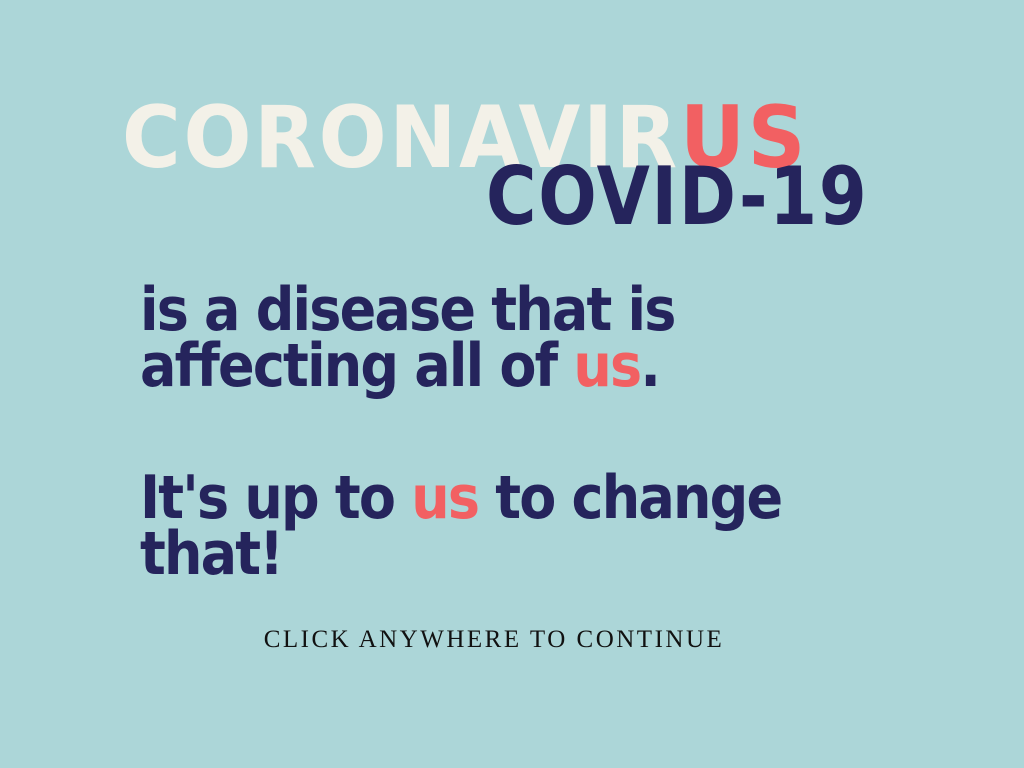 The width and height of the screenshot is (1024, 768). Describe the element at coordinates (212, 554) in the screenshot. I see `message-line-4: that!` at that location.